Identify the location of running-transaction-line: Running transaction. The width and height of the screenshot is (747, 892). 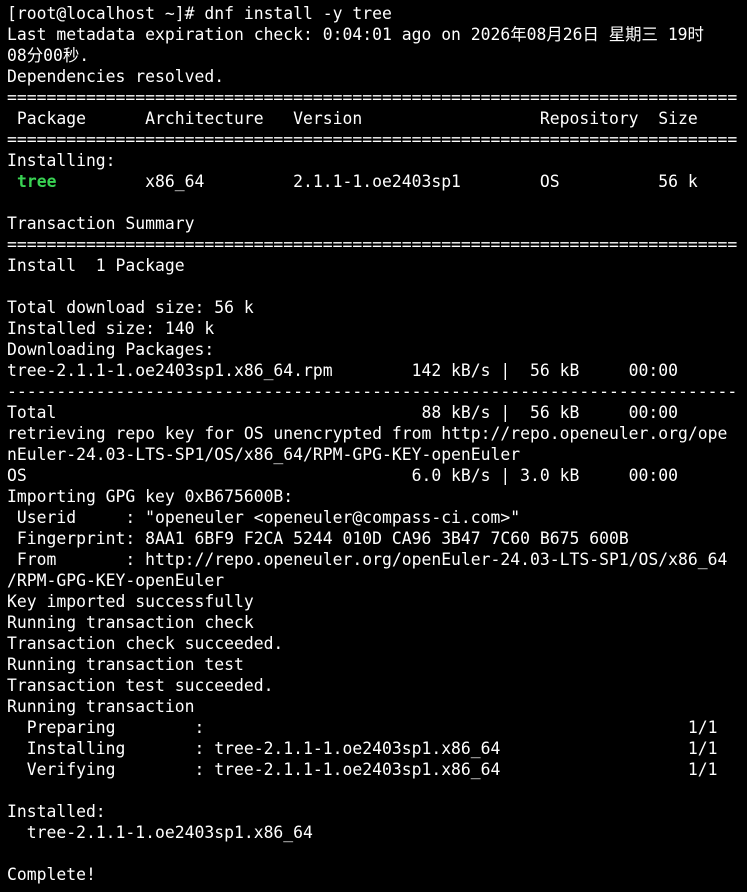
(101, 706).